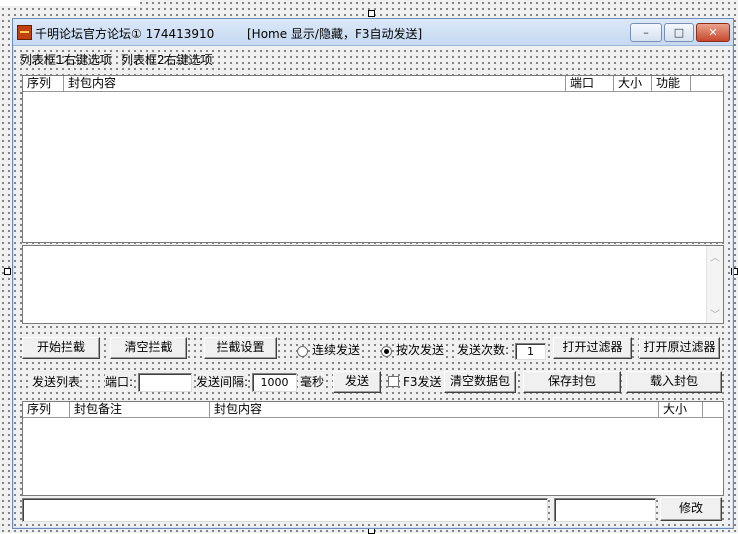 This screenshot has width=738, height=534. I want to click on interval-label: 发送间隔:, so click(222, 382).